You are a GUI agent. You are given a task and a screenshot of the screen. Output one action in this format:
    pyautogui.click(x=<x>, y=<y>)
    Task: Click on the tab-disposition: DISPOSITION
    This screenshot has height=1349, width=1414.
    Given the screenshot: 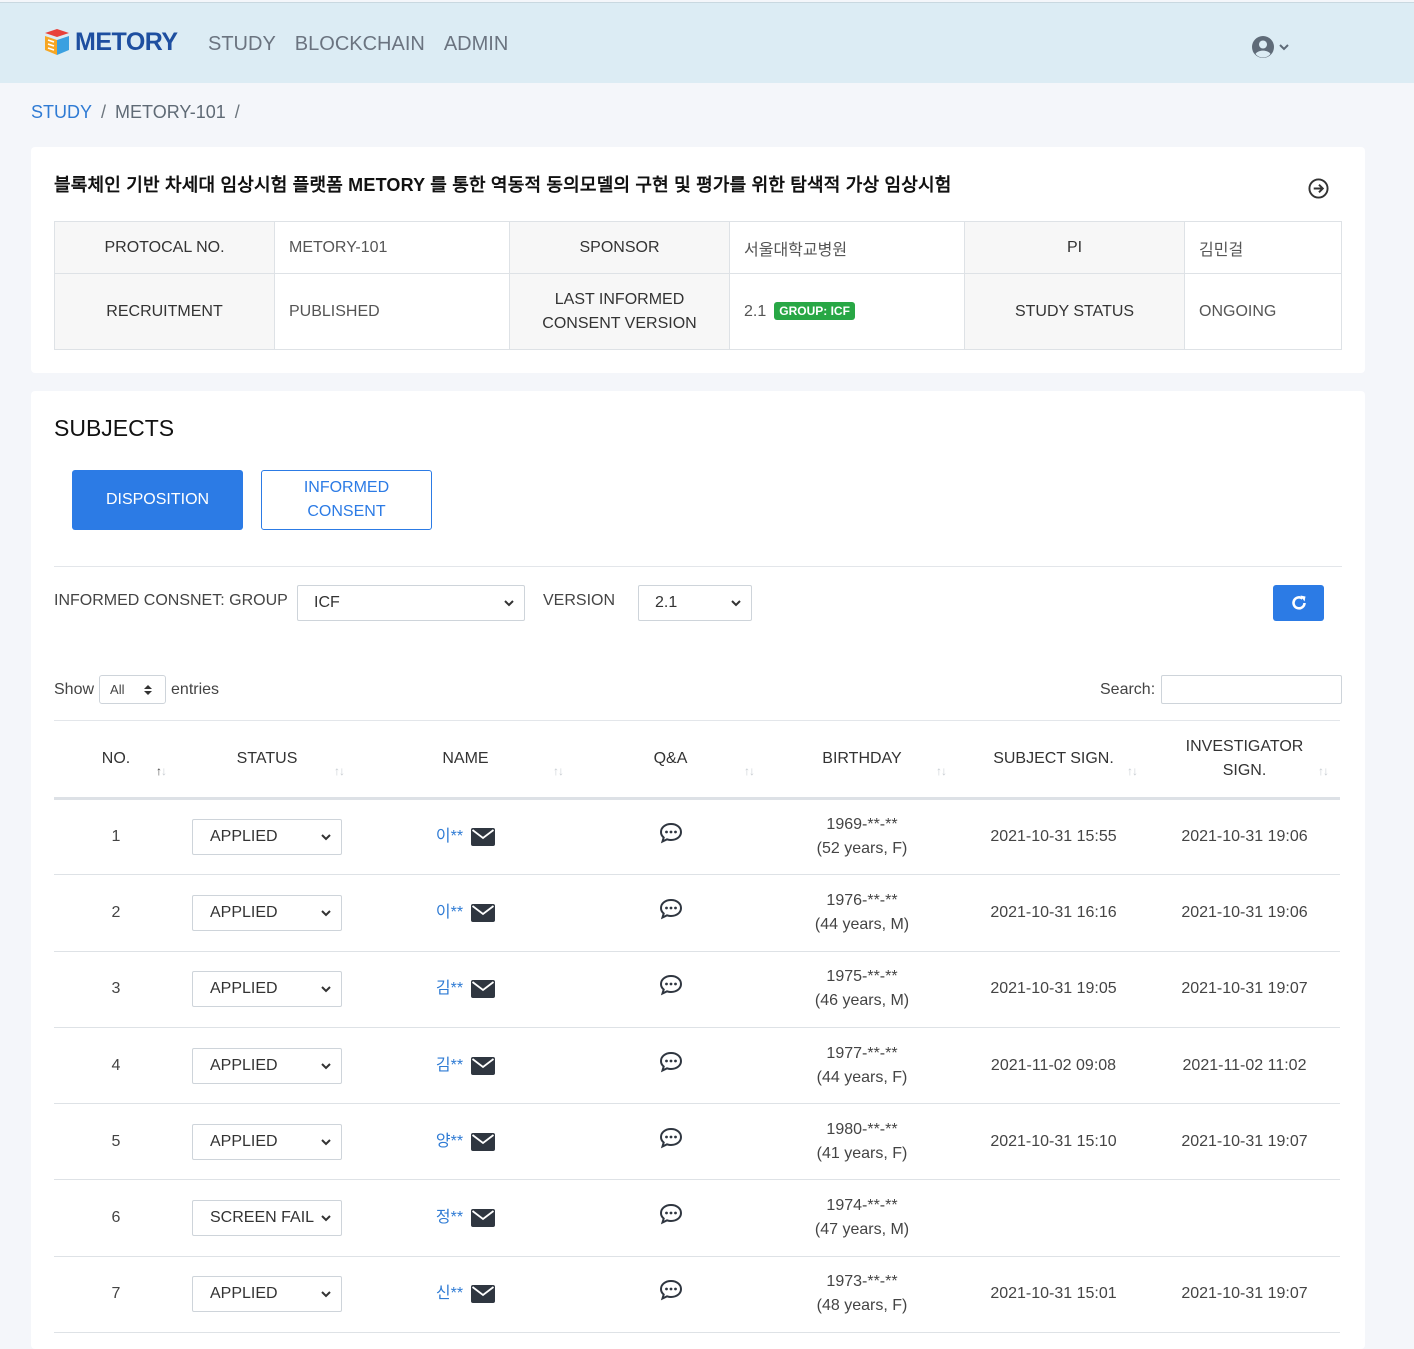 What is the action you would take?
    pyautogui.click(x=157, y=500)
    